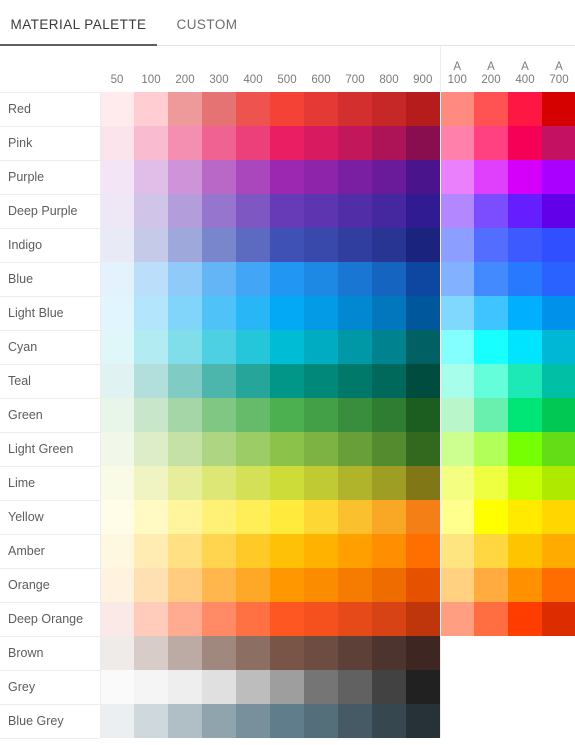 This screenshot has width=575, height=745. Describe the element at coordinates (558, 449) in the screenshot. I see `swatch-light-green-a700` at that location.